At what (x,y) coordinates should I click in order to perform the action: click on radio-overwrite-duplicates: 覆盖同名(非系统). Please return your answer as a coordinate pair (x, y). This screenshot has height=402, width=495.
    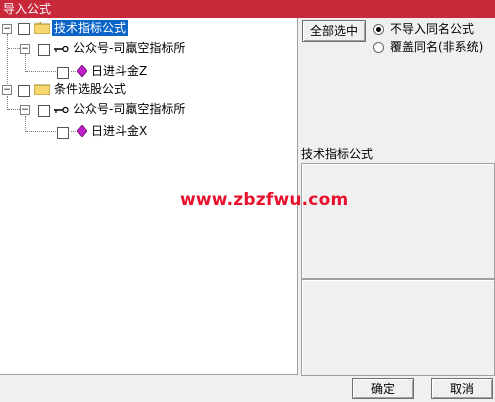
    Looking at the image, I should click on (433, 48).